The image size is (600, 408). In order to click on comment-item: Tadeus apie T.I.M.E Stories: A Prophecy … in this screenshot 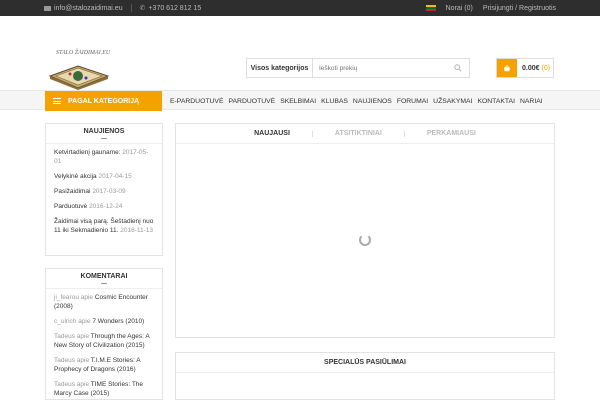, I will do `click(104, 365)`.